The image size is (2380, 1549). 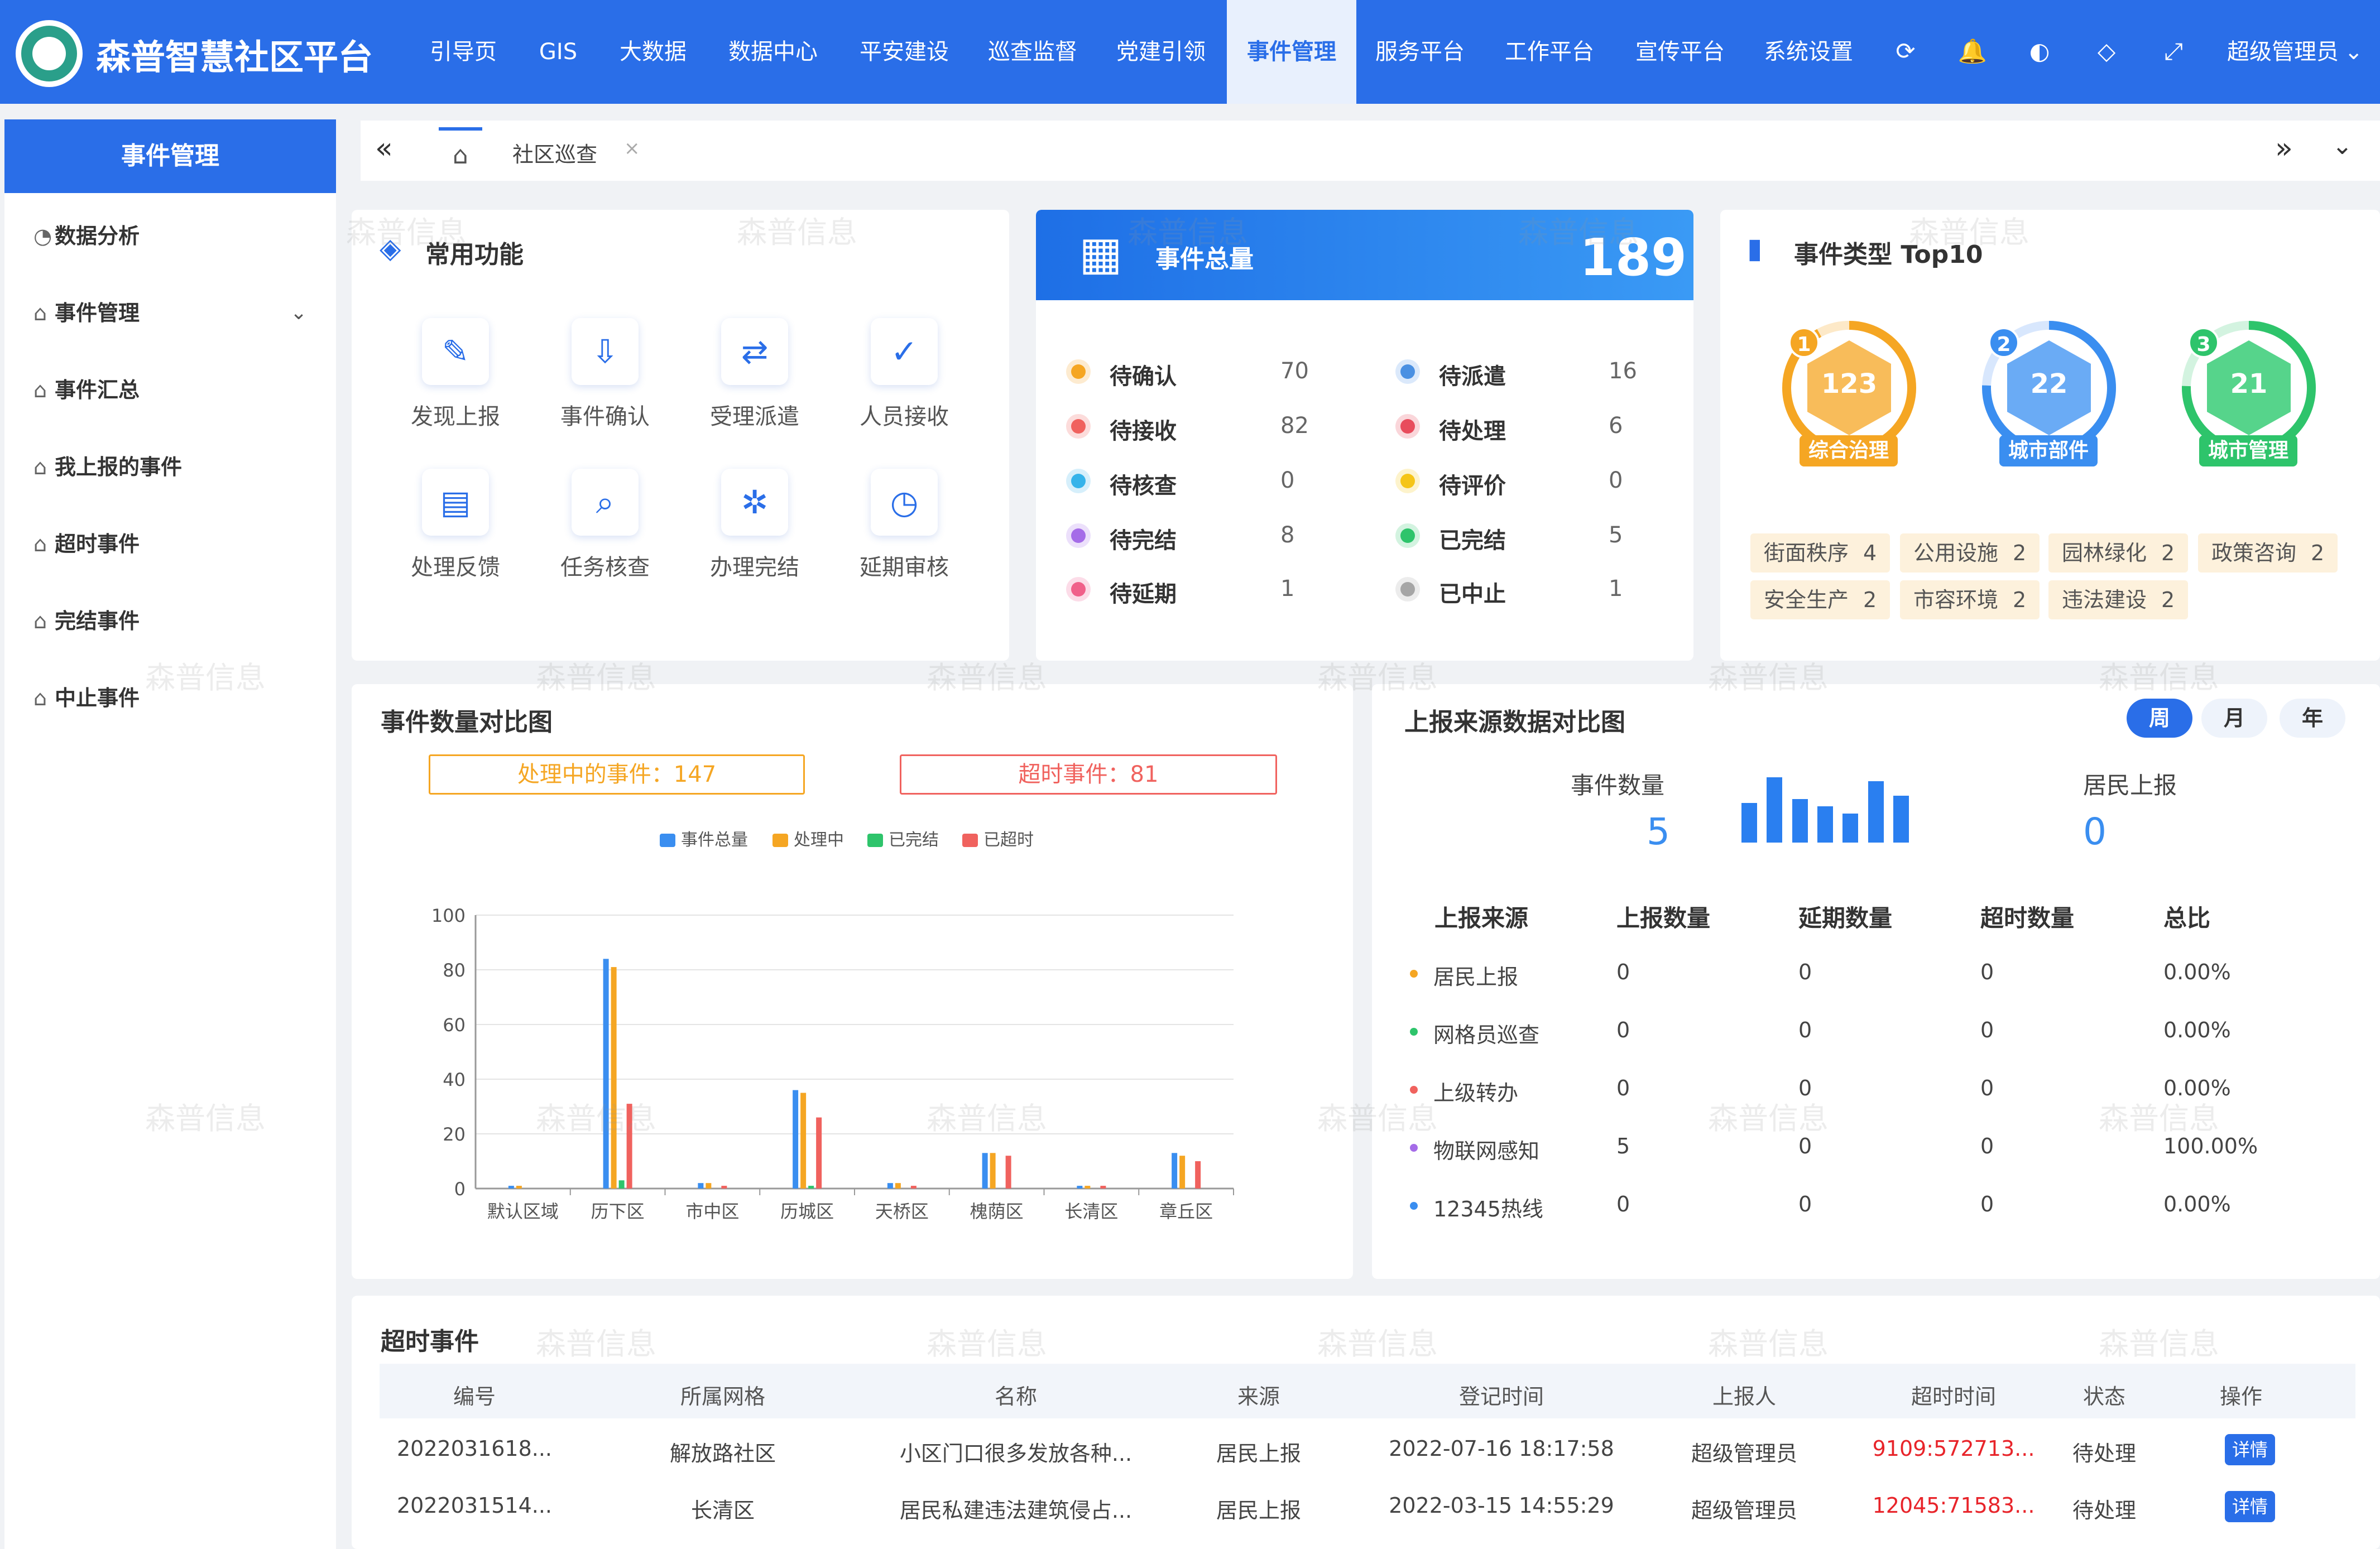 I want to click on pencil-icon: ✎, so click(x=455, y=351).